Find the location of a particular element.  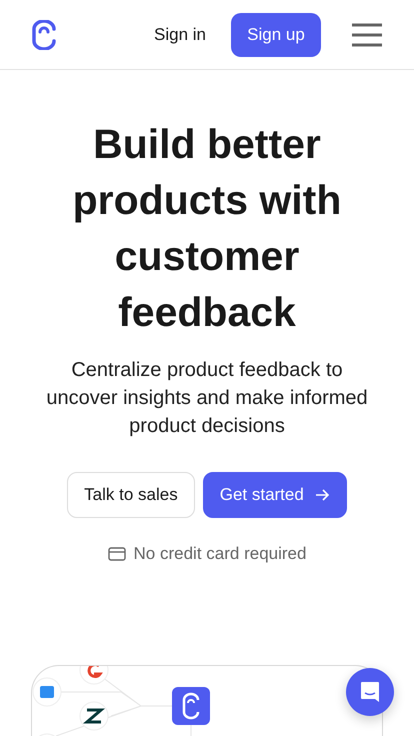

chat-icon is located at coordinates (370, 692).